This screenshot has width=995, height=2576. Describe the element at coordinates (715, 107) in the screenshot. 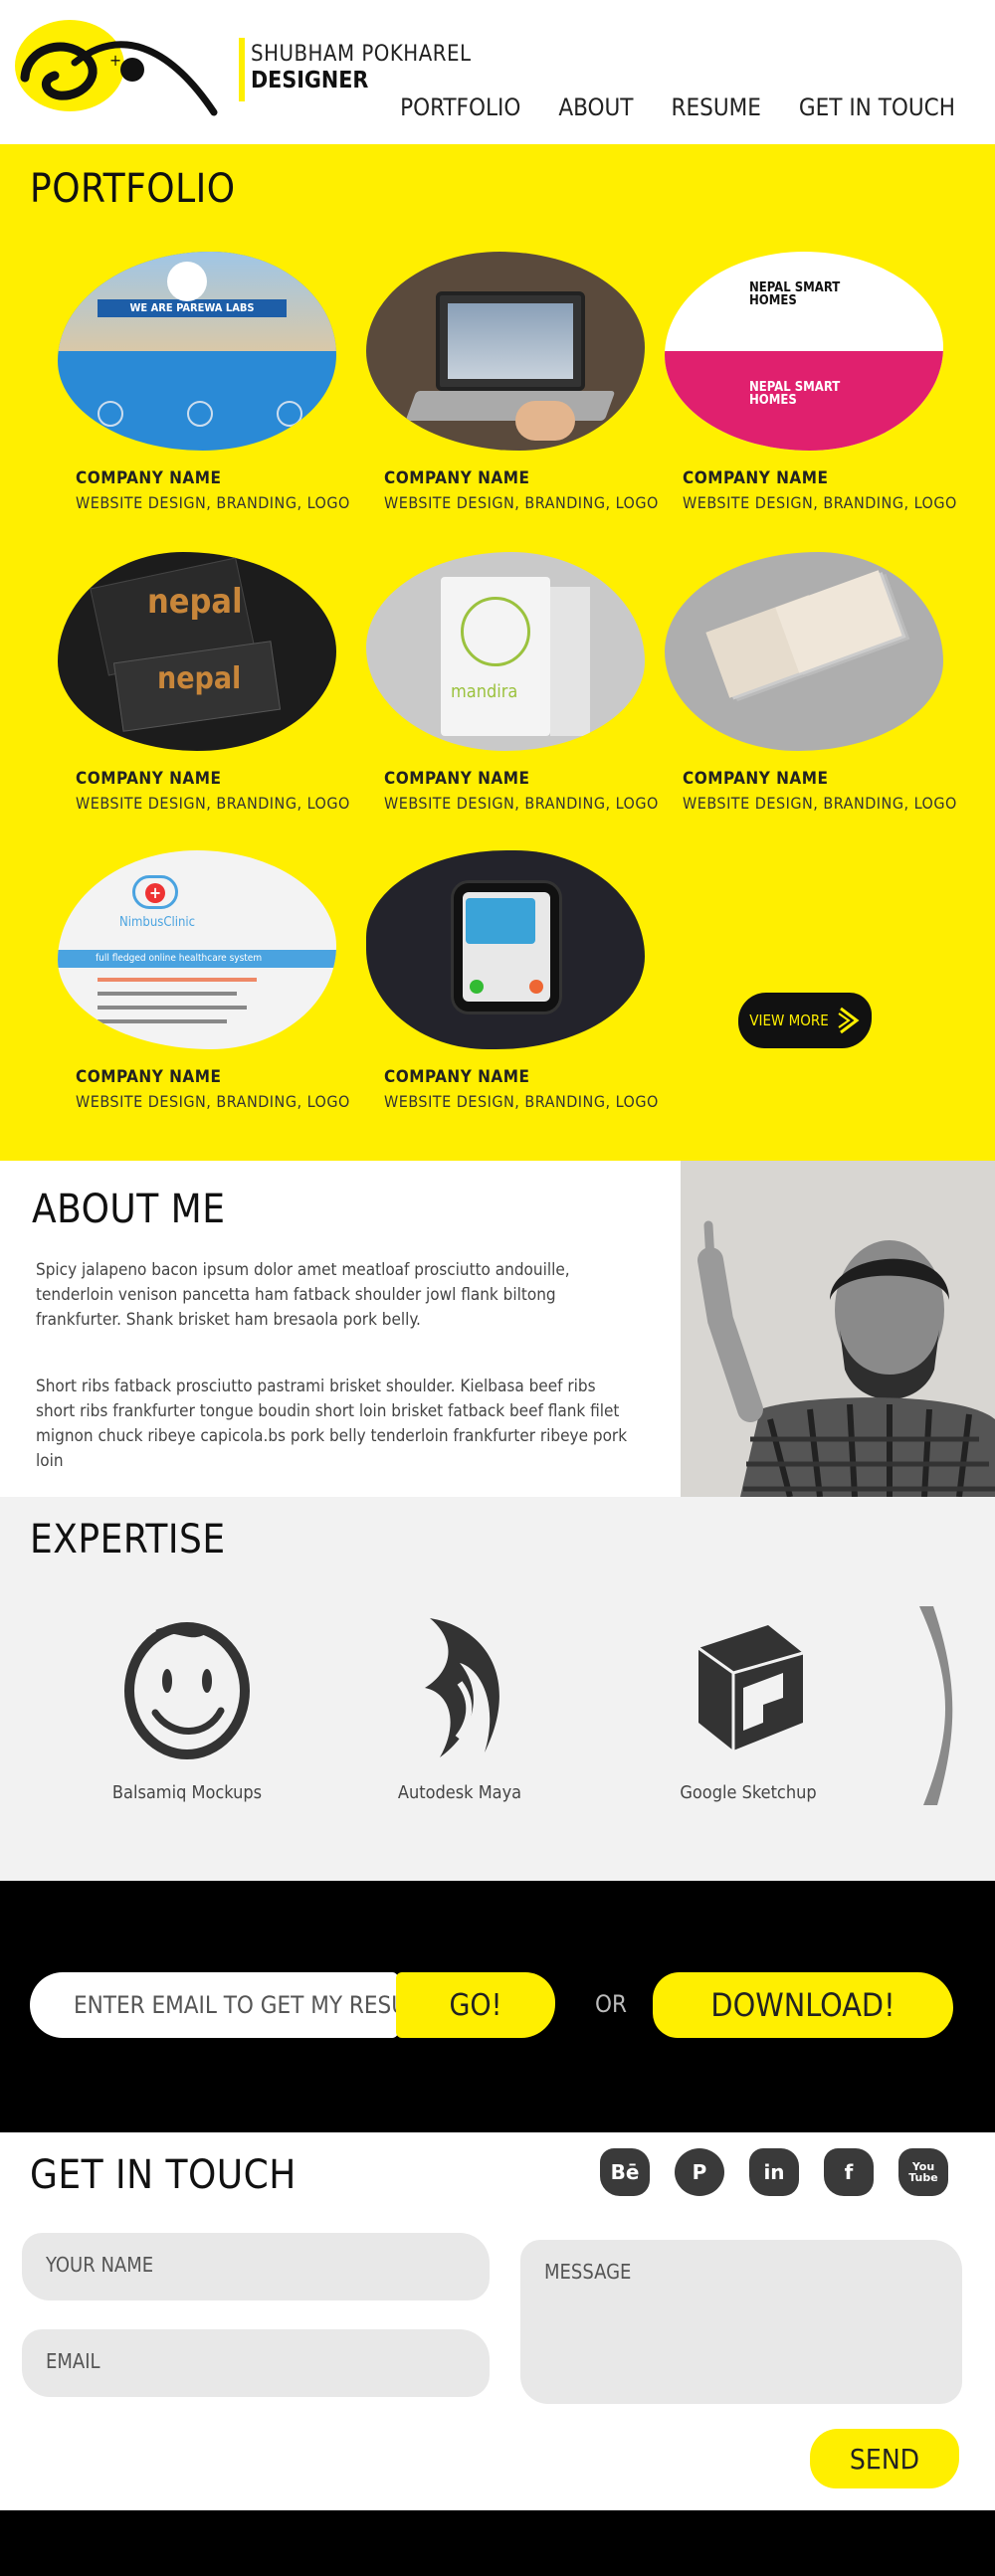

I see `nav-resume: RESUME` at that location.